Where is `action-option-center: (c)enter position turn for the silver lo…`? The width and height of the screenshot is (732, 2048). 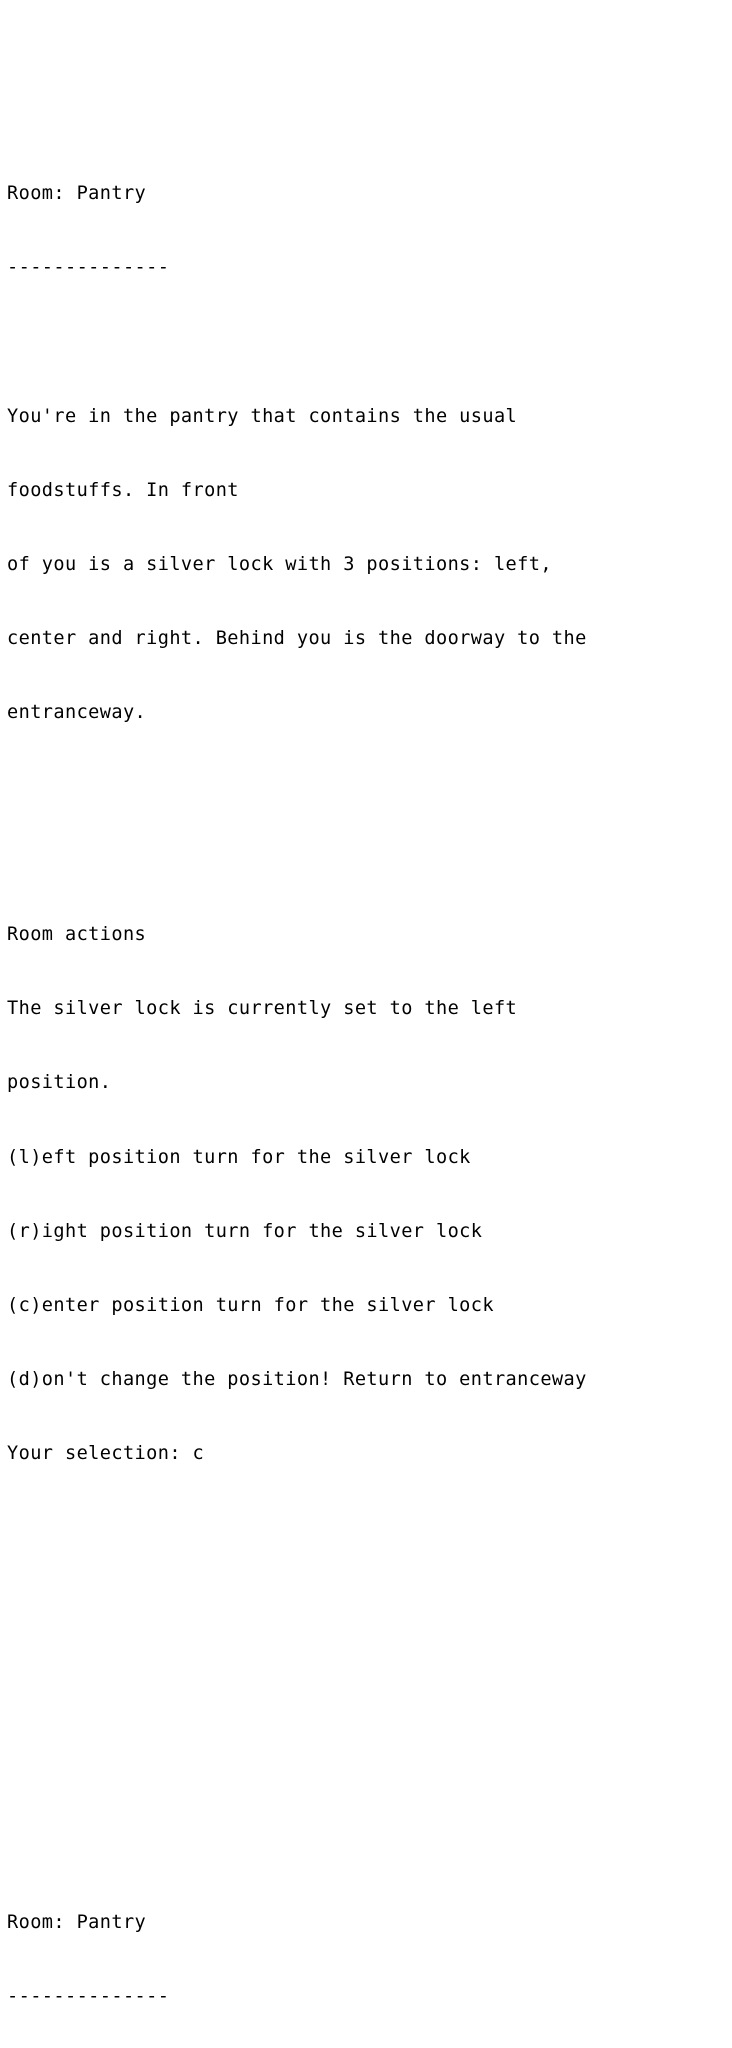
action-option-center: (c)enter position turn for the silver lo… is located at coordinates (369, 1306).